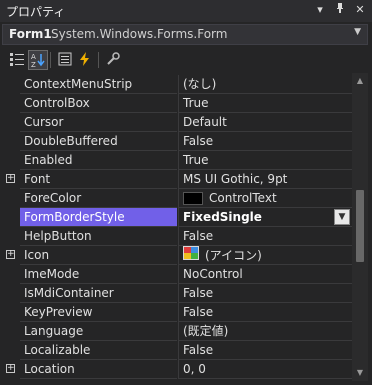 Image resolution: width=372 pixels, height=385 pixels. I want to click on property-row-imemode: ImeMode NoControl, so click(177, 274).